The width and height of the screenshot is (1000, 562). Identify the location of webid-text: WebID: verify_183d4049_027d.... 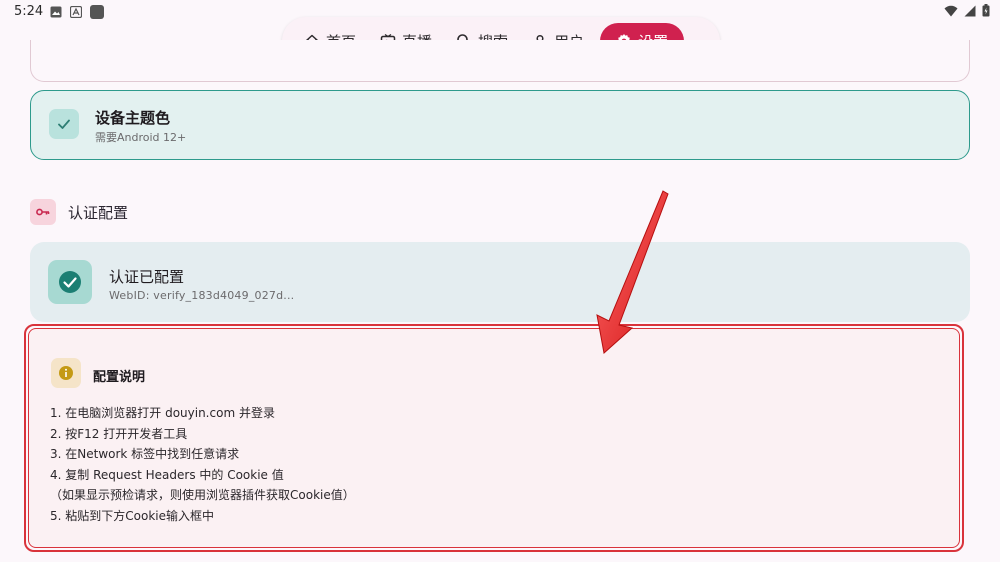
(202, 295).